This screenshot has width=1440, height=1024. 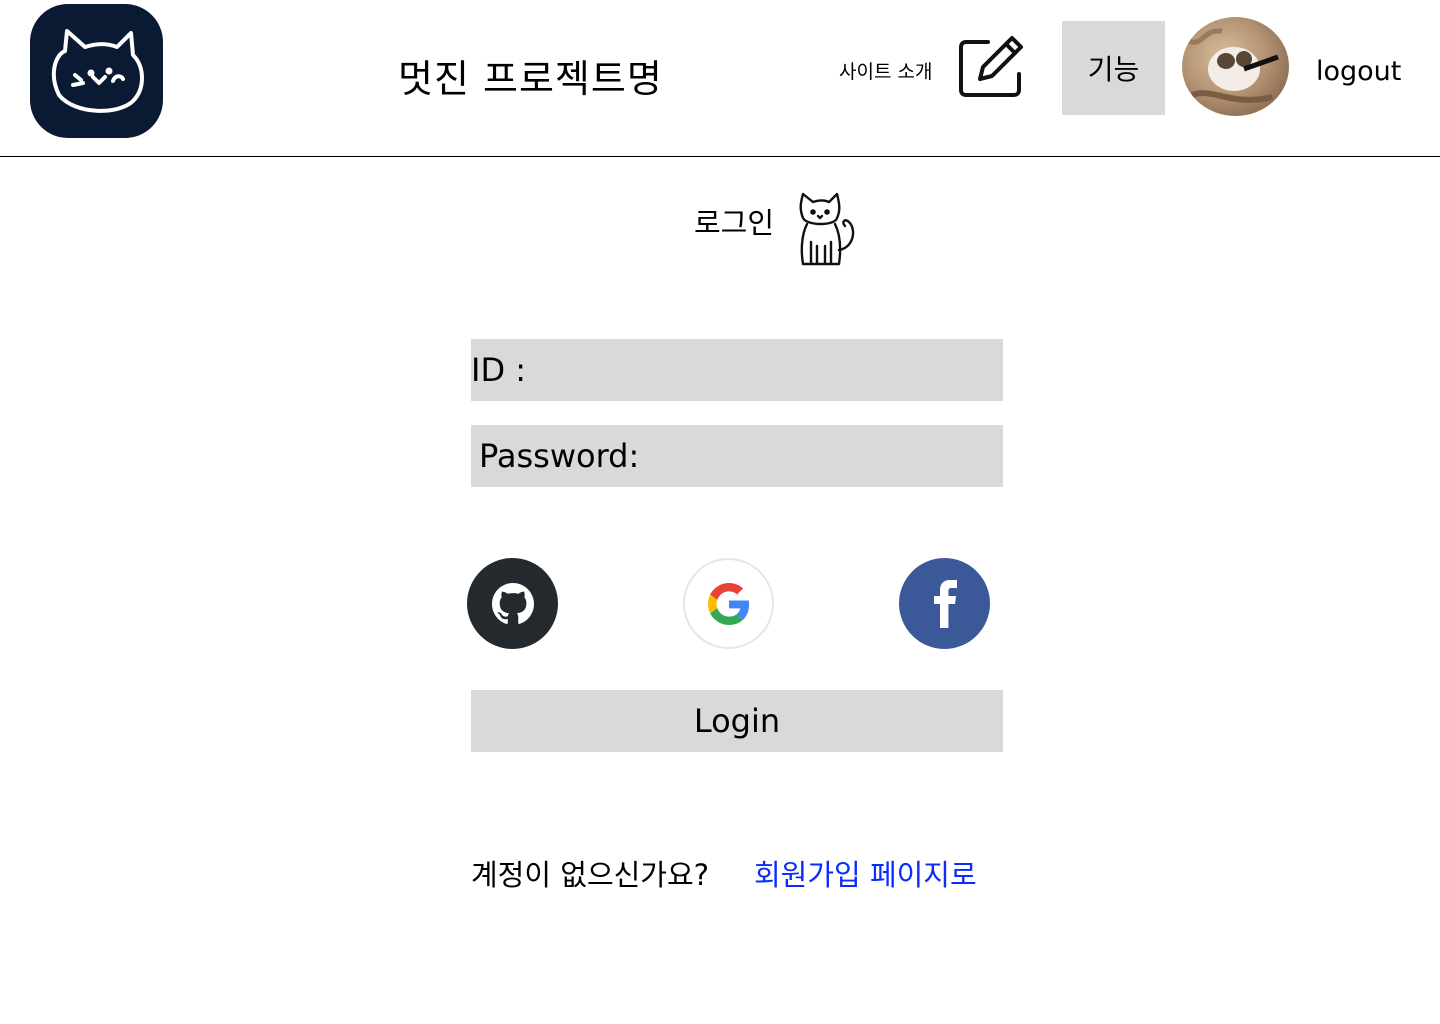 What do you see at coordinates (734, 223) in the screenshot?
I see `login-heading: 로그인` at bounding box center [734, 223].